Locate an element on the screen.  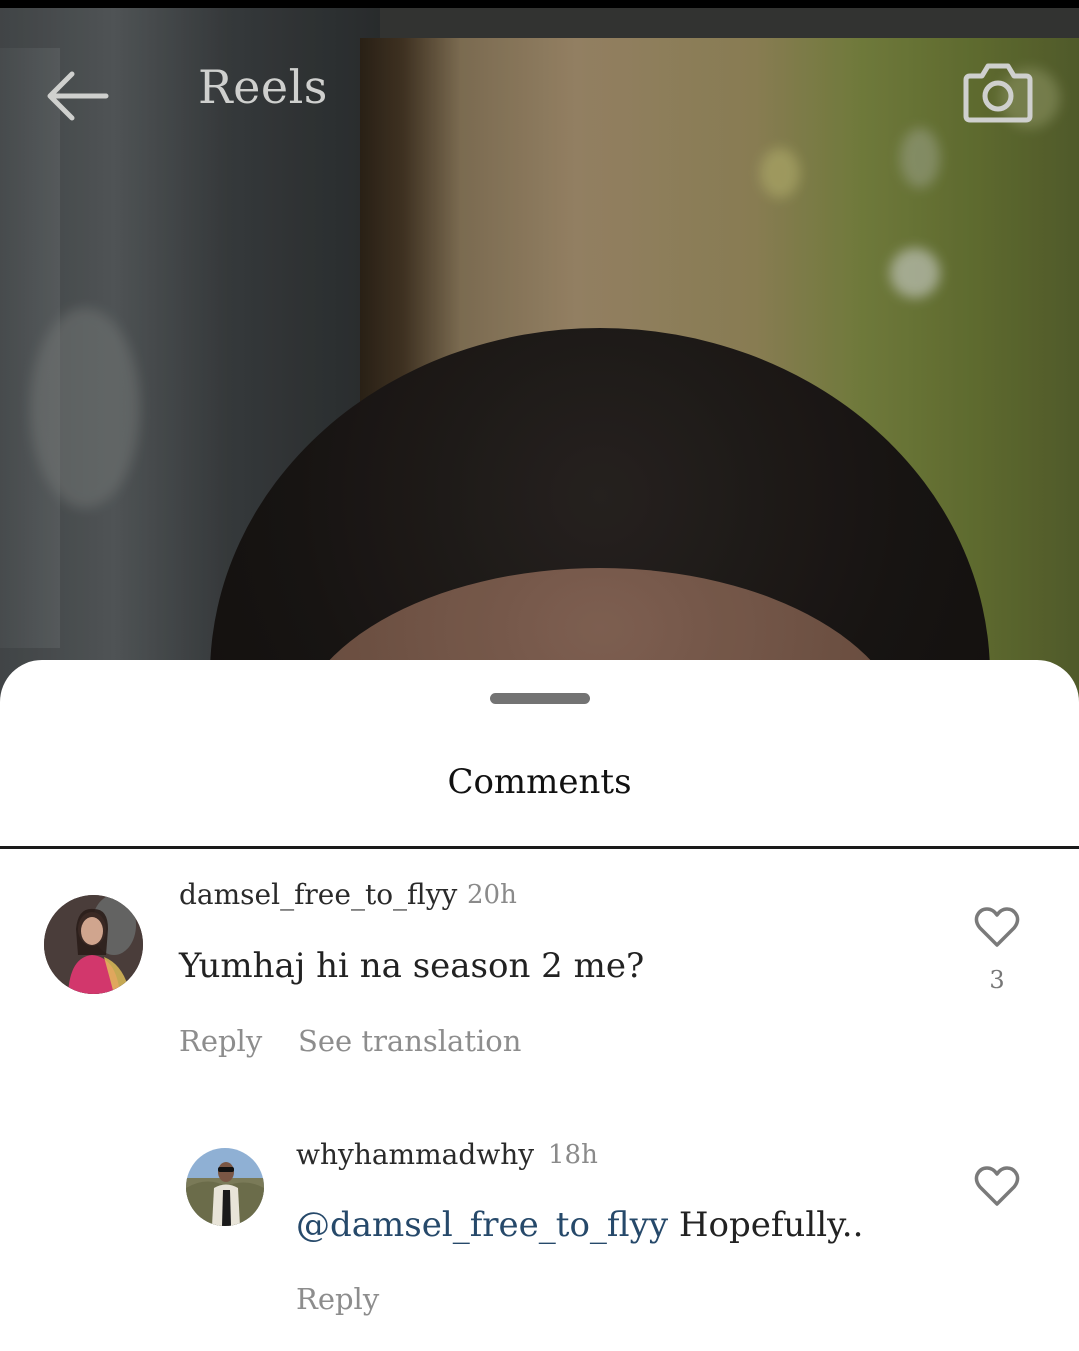
reply-timestamp: 18h is located at coordinates (573, 1155).